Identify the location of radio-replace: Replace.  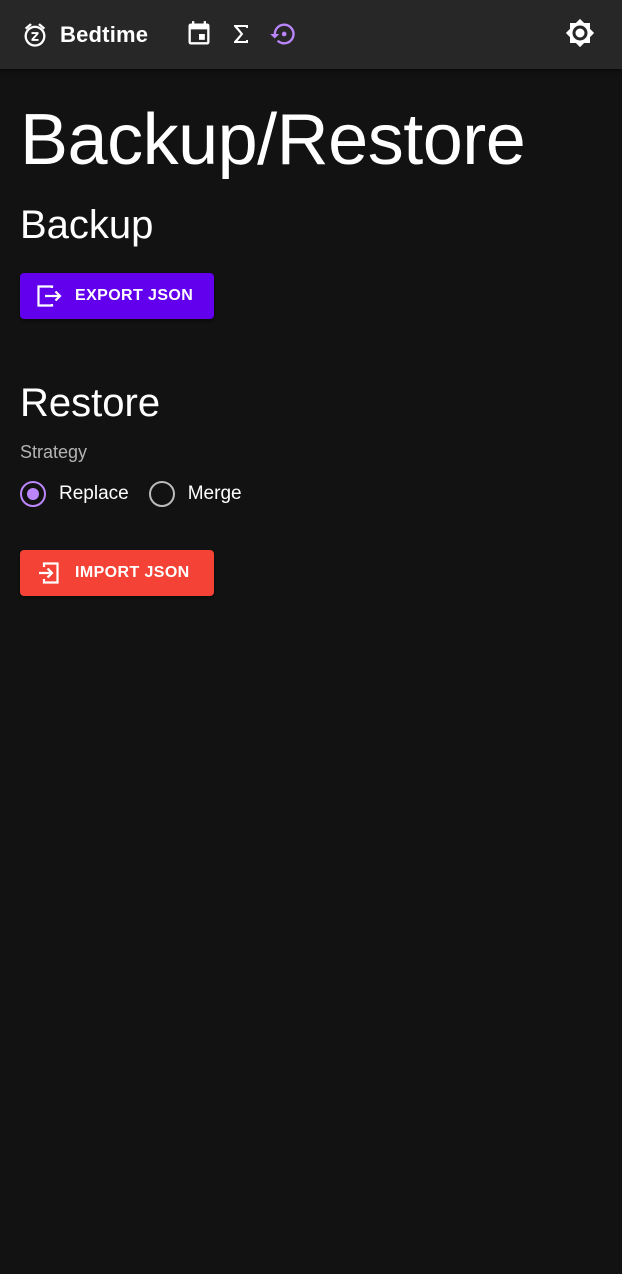
(74, 494).